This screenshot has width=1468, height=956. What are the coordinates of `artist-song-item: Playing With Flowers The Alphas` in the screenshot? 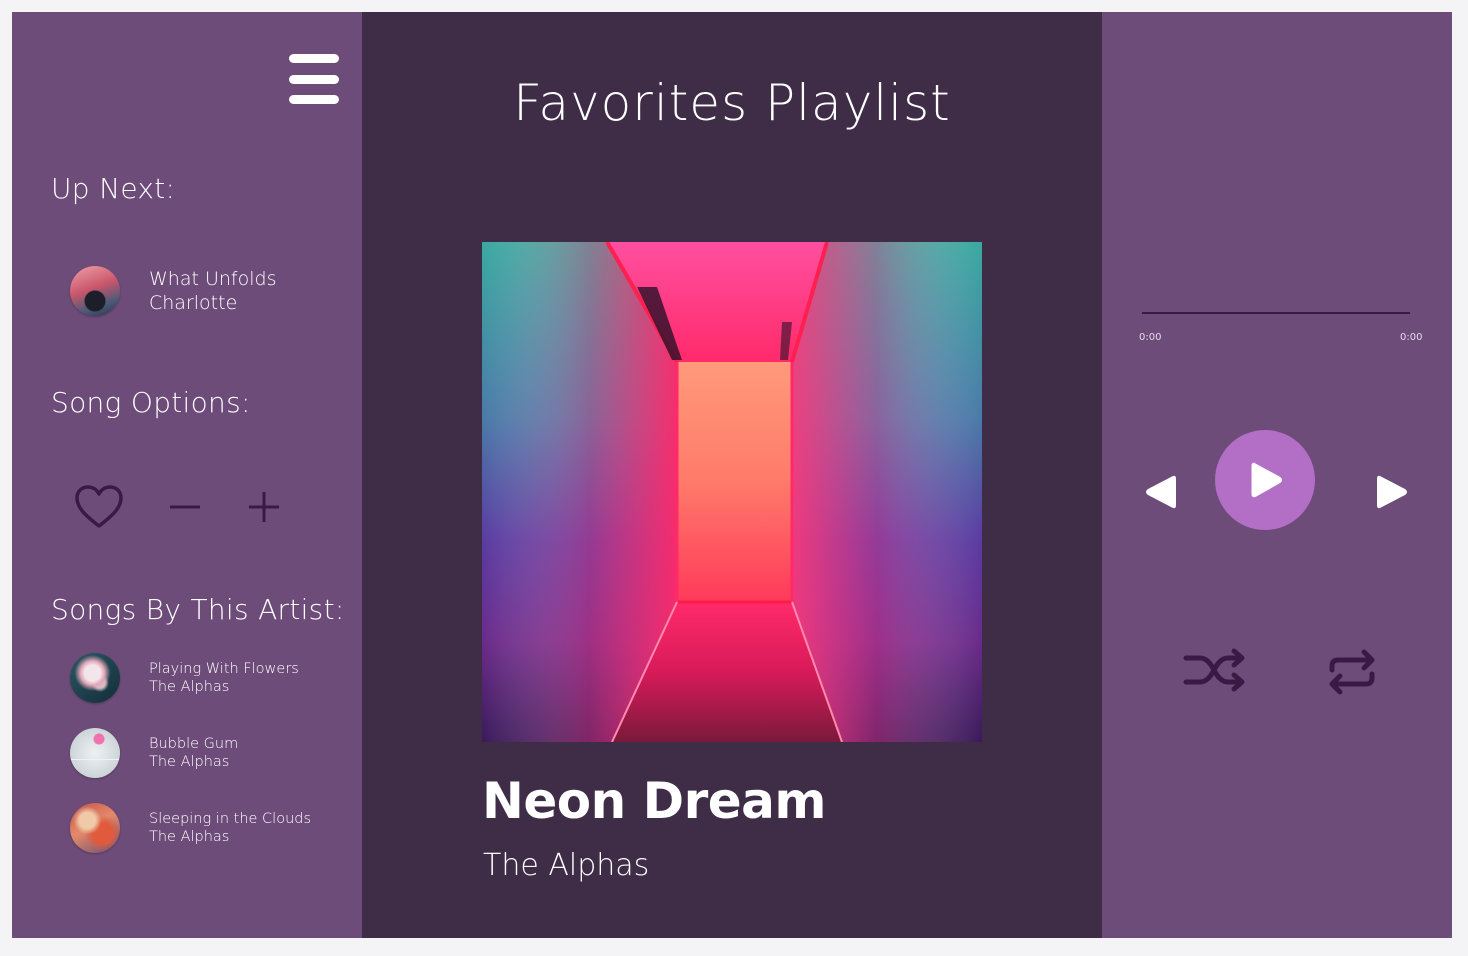 It's located at (184, 678).